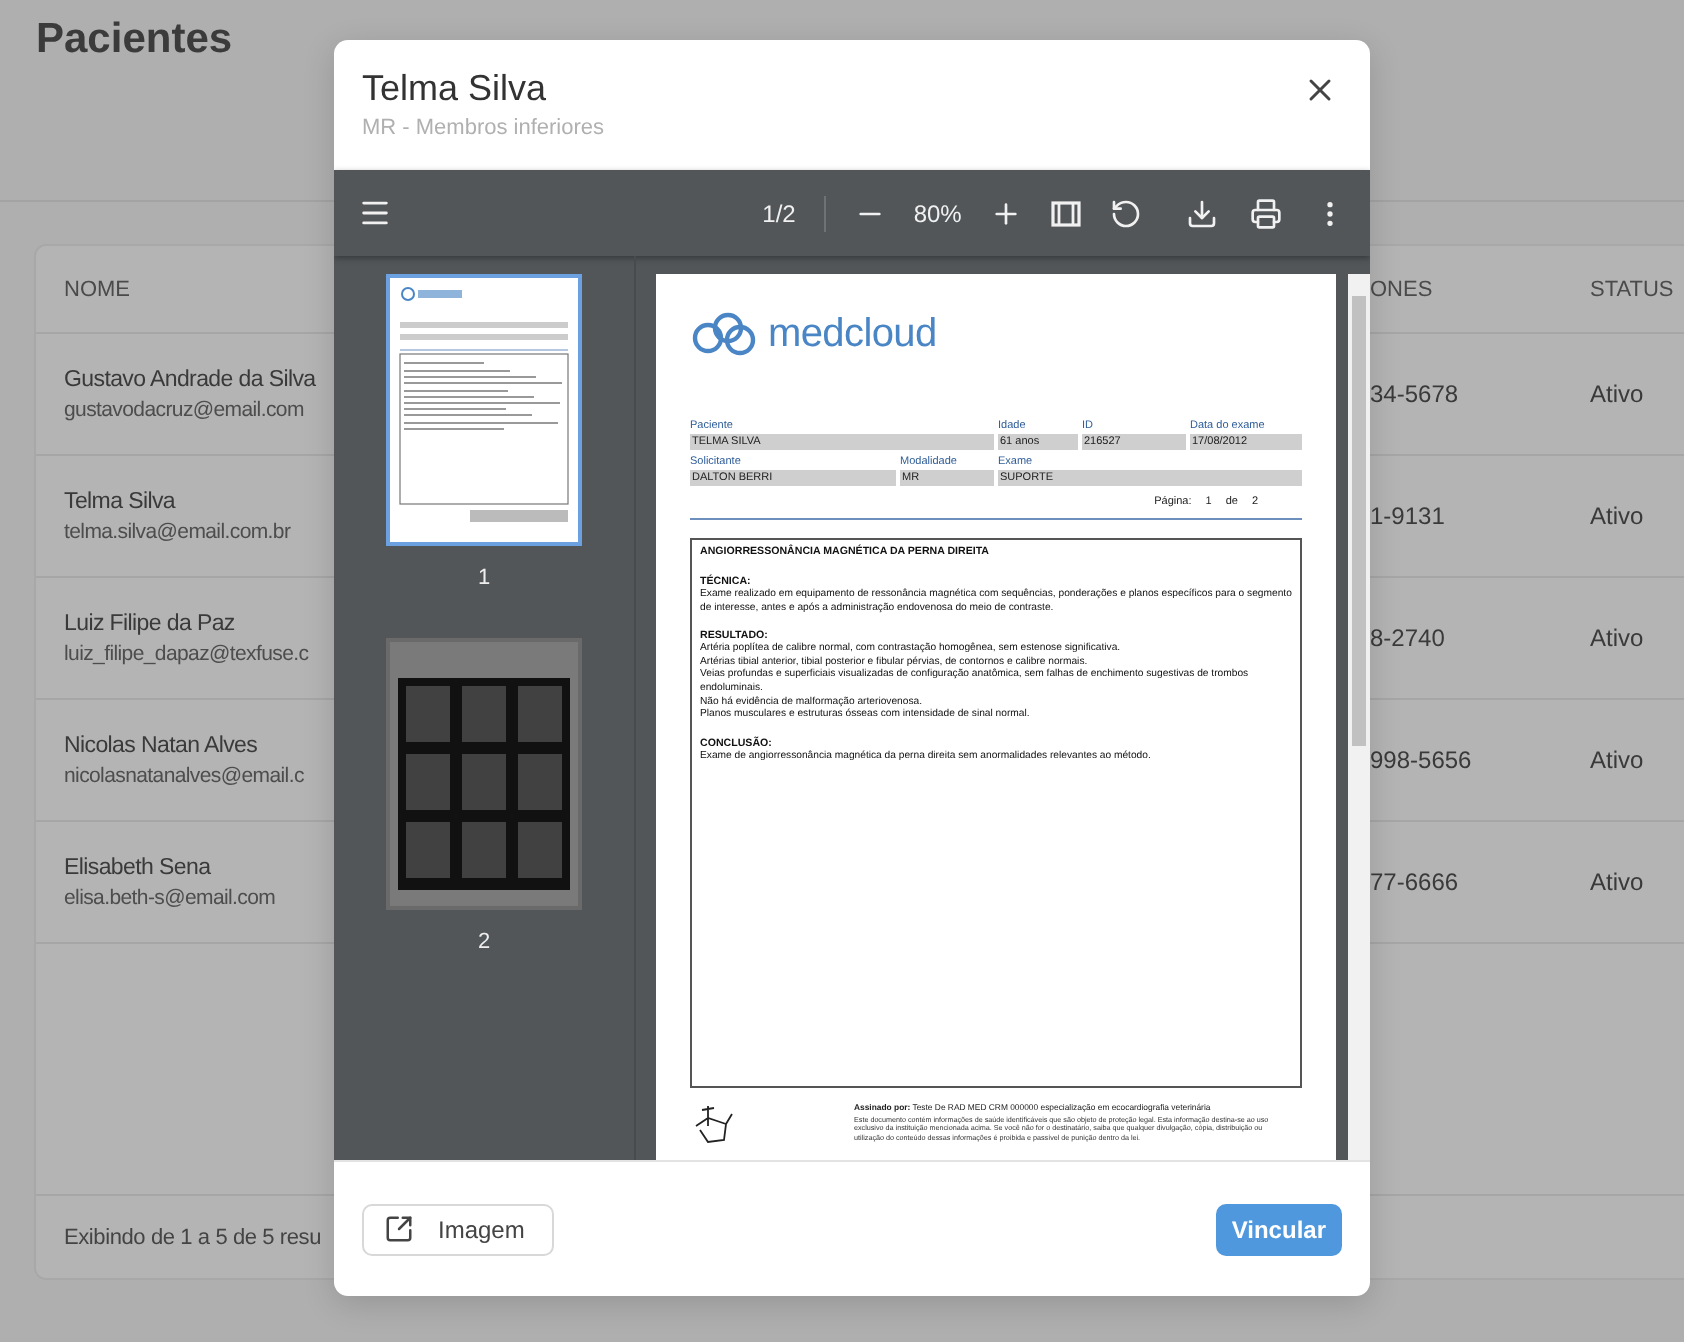 Image resolution: width=1684 pixels, height=1342 pixels. What do you see at coordinates (1414, 394) in the screenshot?
I see `phone-cell: 34-5678` at bounding box center [1414, 394].